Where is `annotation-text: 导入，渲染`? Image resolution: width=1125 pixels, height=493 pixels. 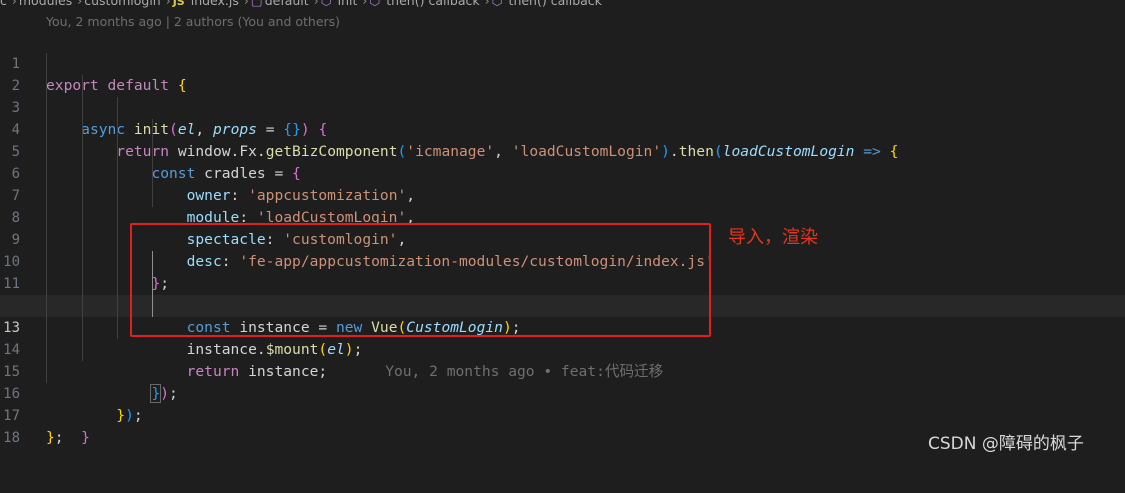 annotation-text: 导入，渲染 is located at coordinates (773, 237).